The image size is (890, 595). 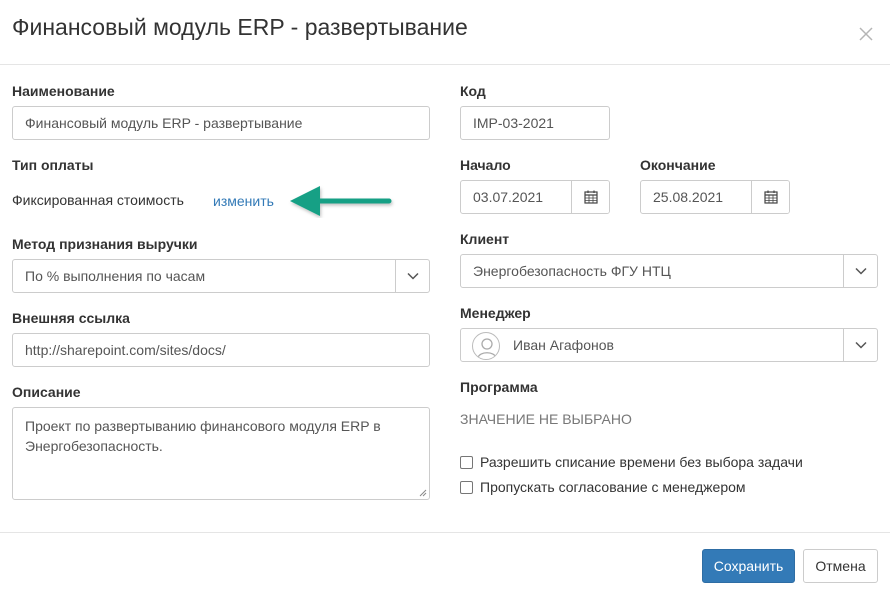 I want to click on revenue-method-value: По % выполнения по часам, so click(x=115, y=276).